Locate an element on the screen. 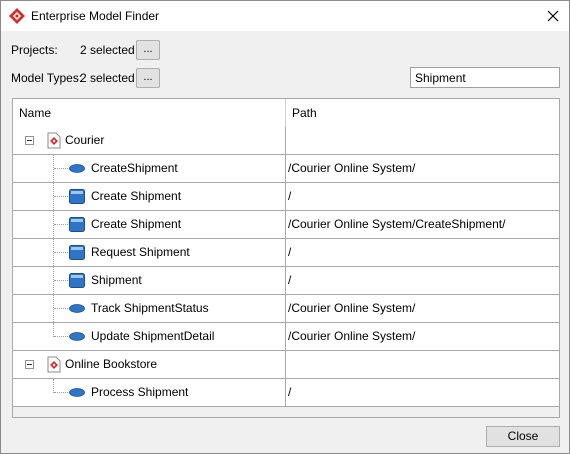 Image resolution: width=570 pixels, height=454 pixels. column-header-name: Name is located at coordinates (149, 113).